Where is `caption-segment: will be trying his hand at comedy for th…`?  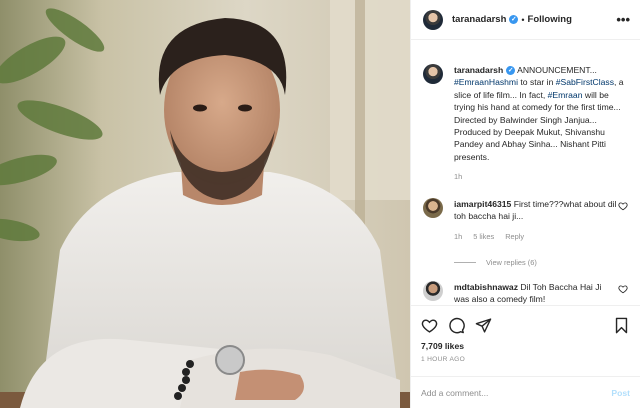 caption-segment: will be trying his hand at comedy for th… is located at coordinates (537, 125).